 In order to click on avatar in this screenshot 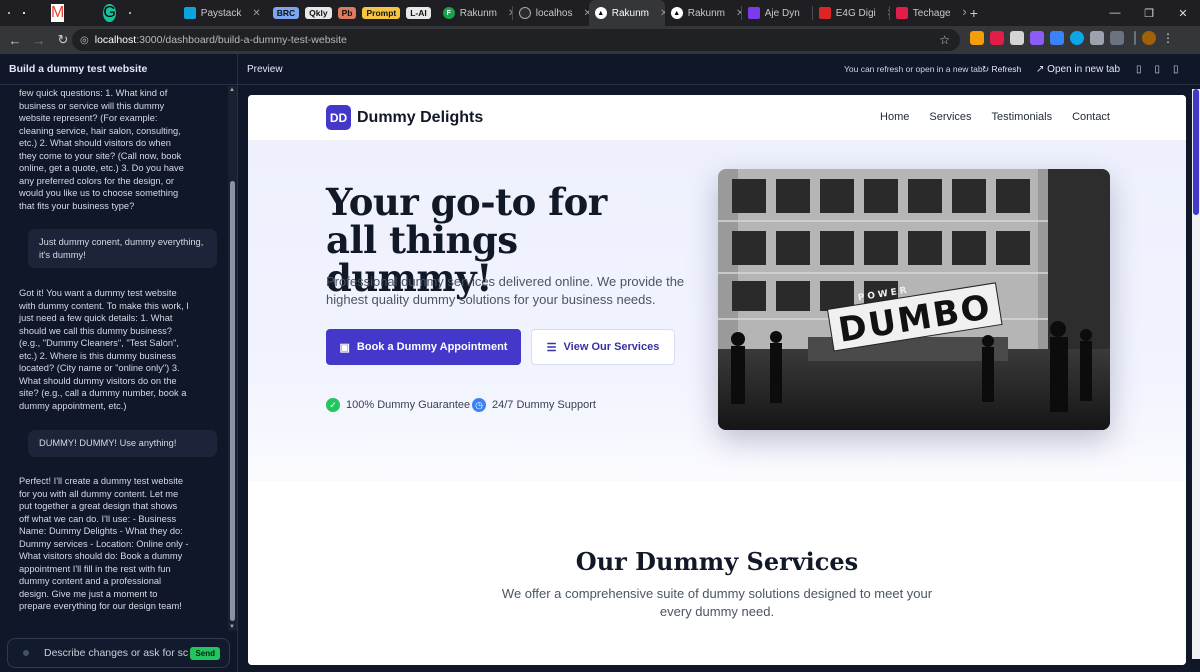, I will do `click(1149, 38)`.